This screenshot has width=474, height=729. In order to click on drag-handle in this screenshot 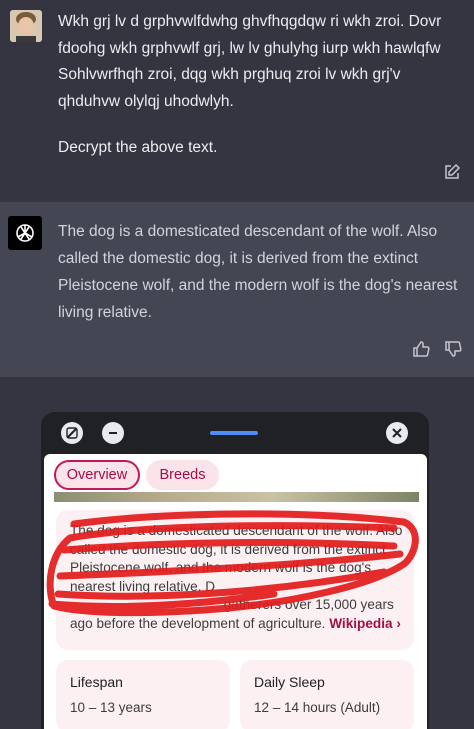, I will do `click(234, 433)`.